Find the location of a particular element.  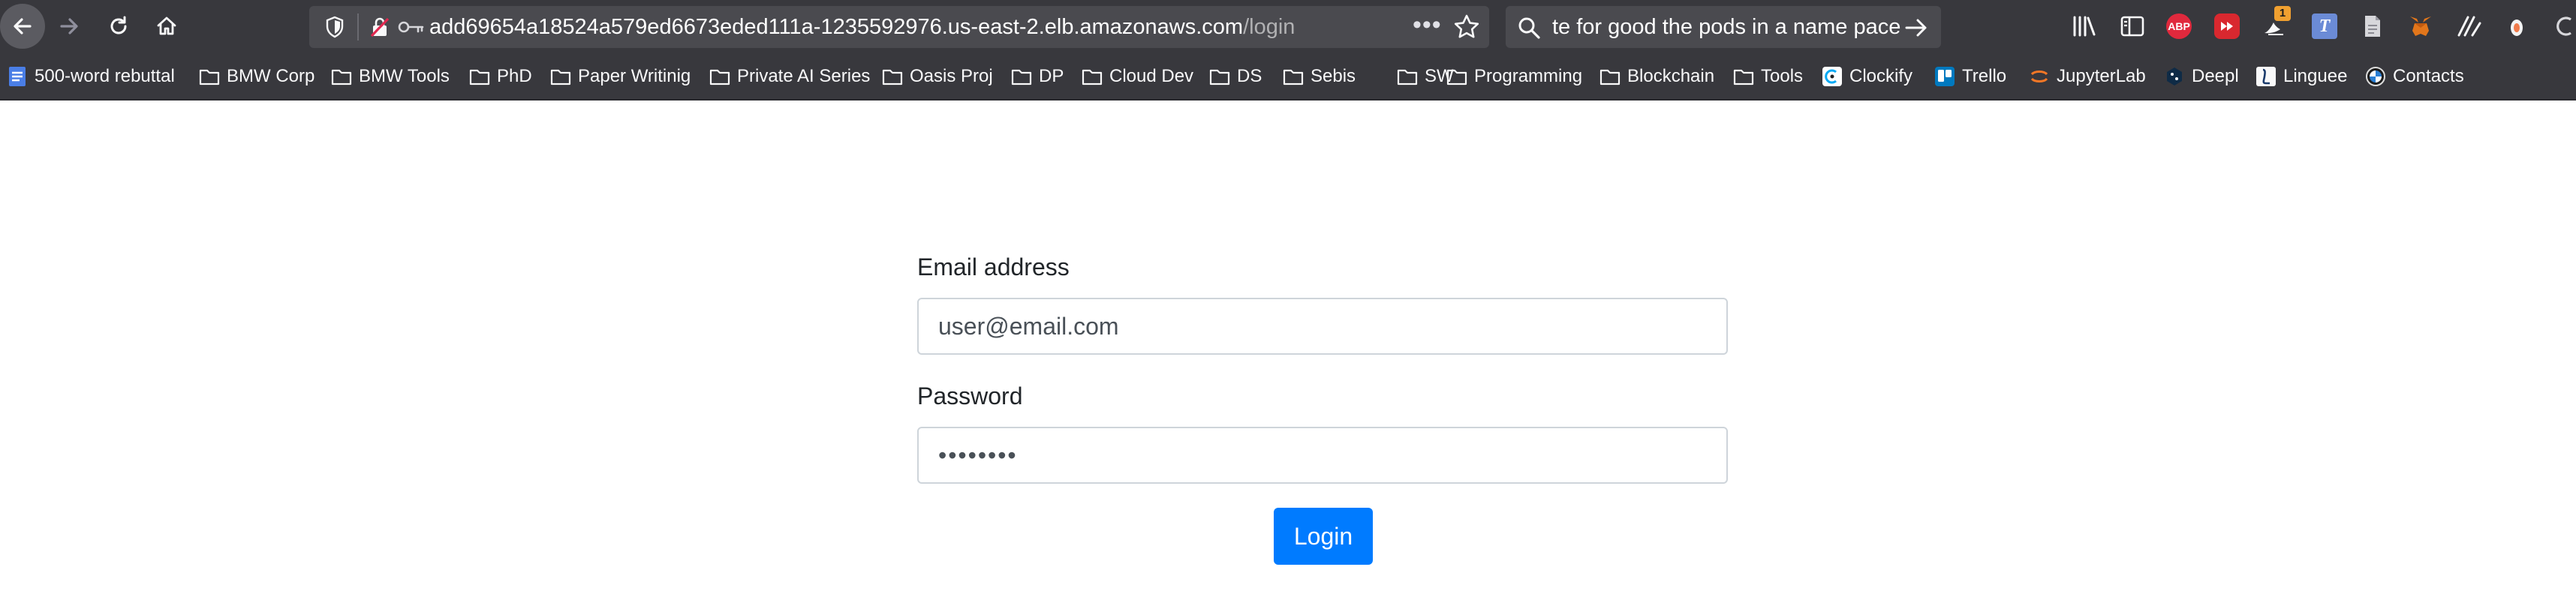

shield-extension-icon is located at coordinates (2516, 26).